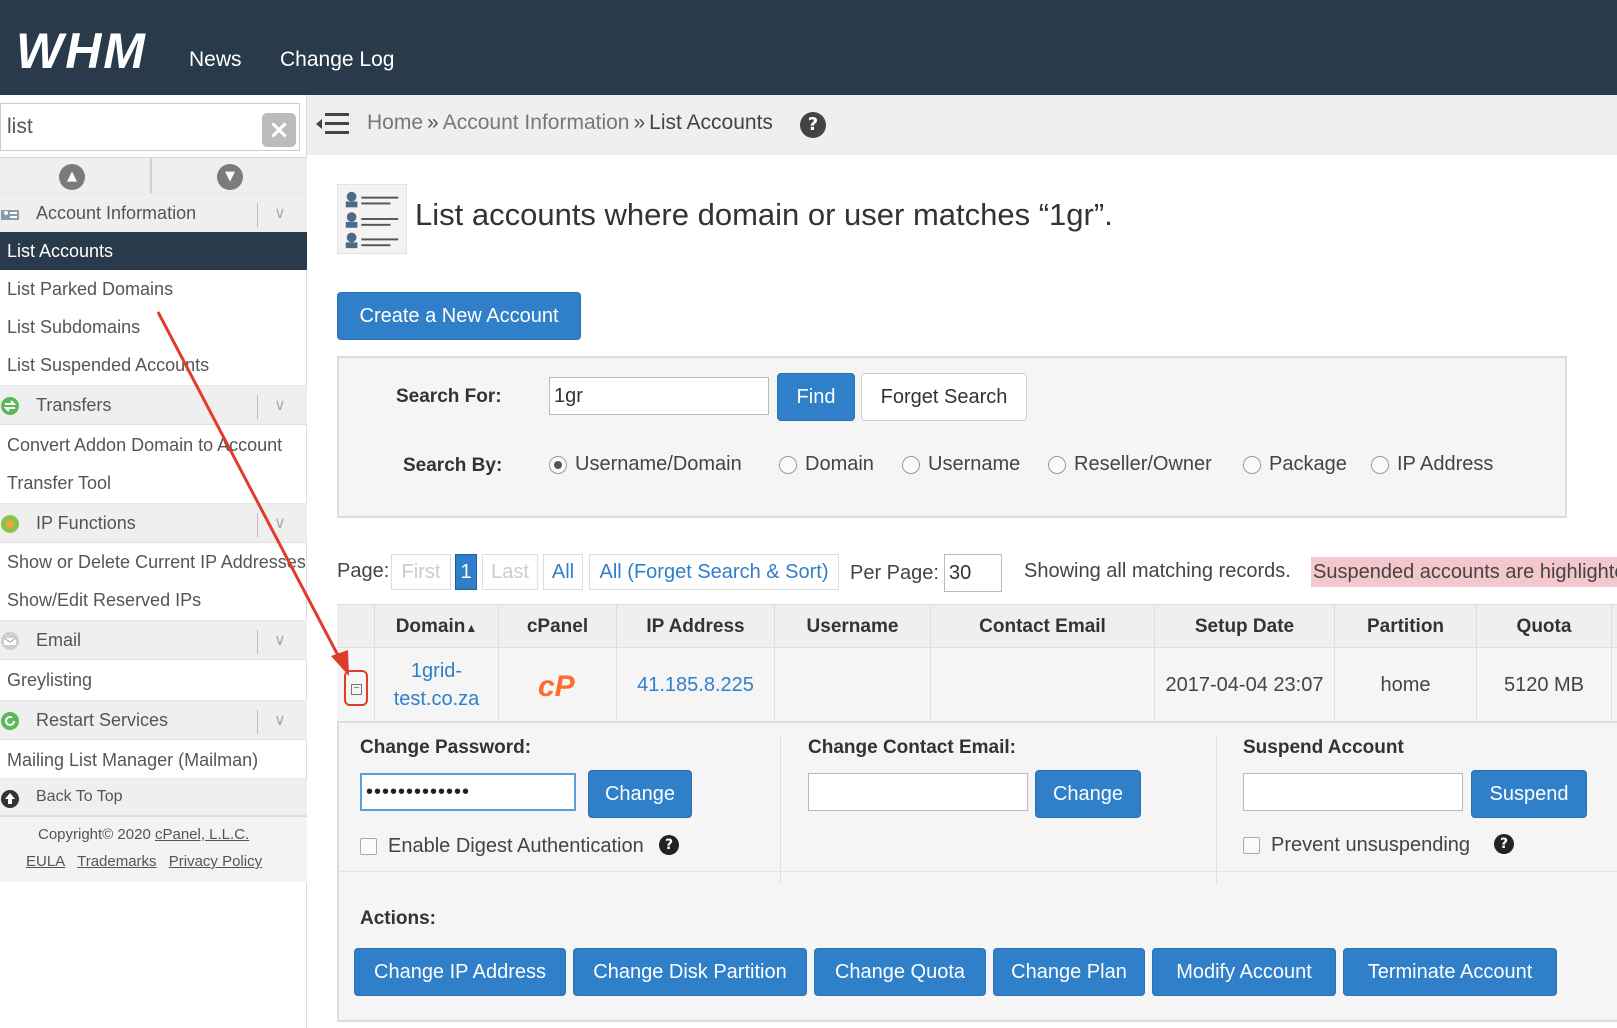  I want to click on cell-ip: 41.185.8.225, so click(696, 685).